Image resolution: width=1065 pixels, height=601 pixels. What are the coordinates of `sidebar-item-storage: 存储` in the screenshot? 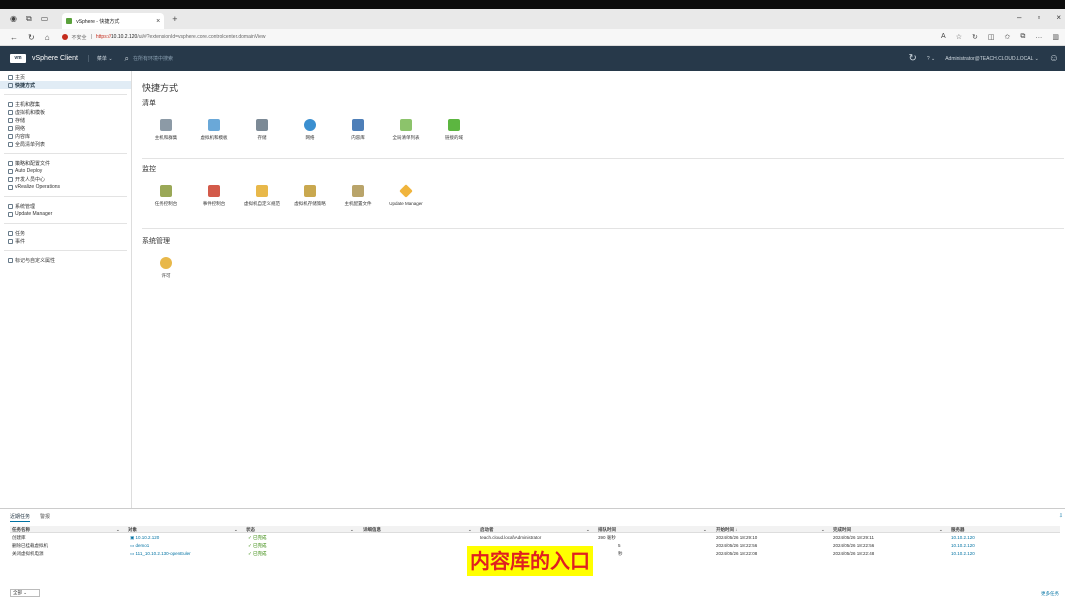 It's located at (65, 120).